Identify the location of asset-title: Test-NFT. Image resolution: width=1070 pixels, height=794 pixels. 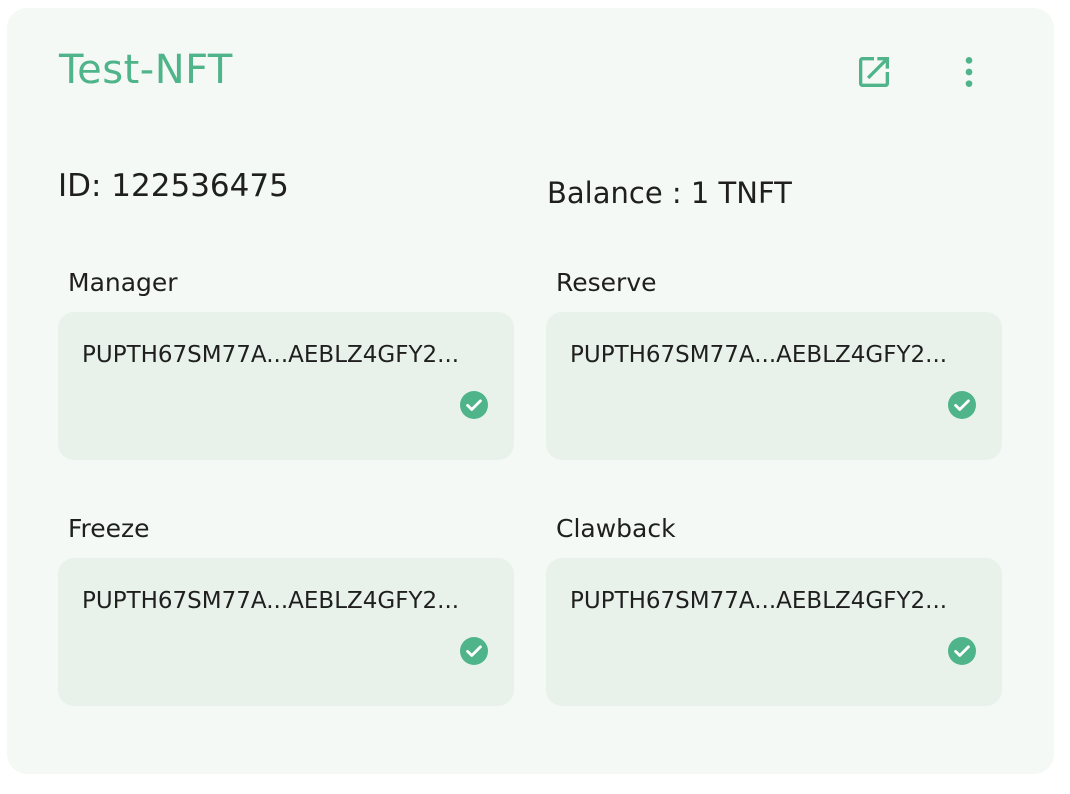
(146, 70).